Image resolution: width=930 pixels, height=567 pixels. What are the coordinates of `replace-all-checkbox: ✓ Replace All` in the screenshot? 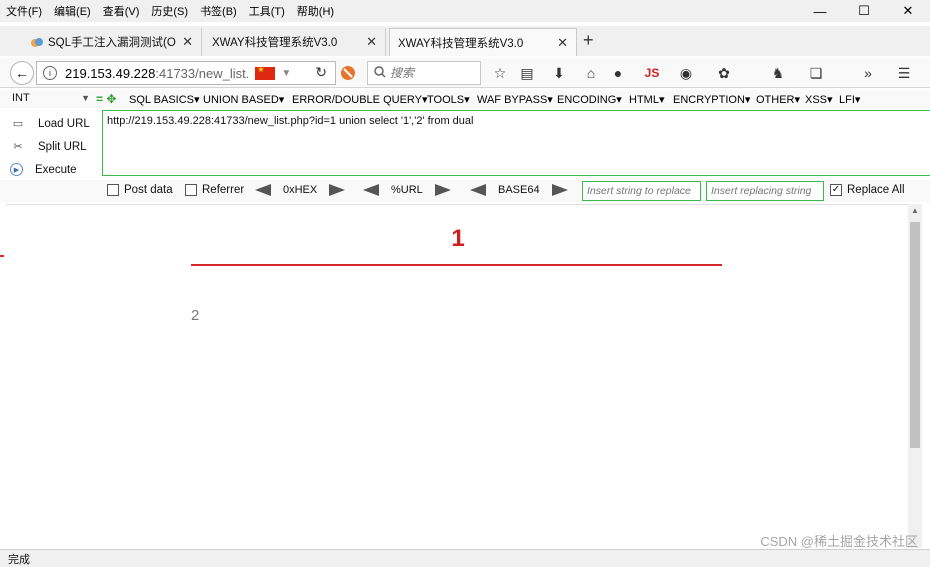 It's located at (867, 190).